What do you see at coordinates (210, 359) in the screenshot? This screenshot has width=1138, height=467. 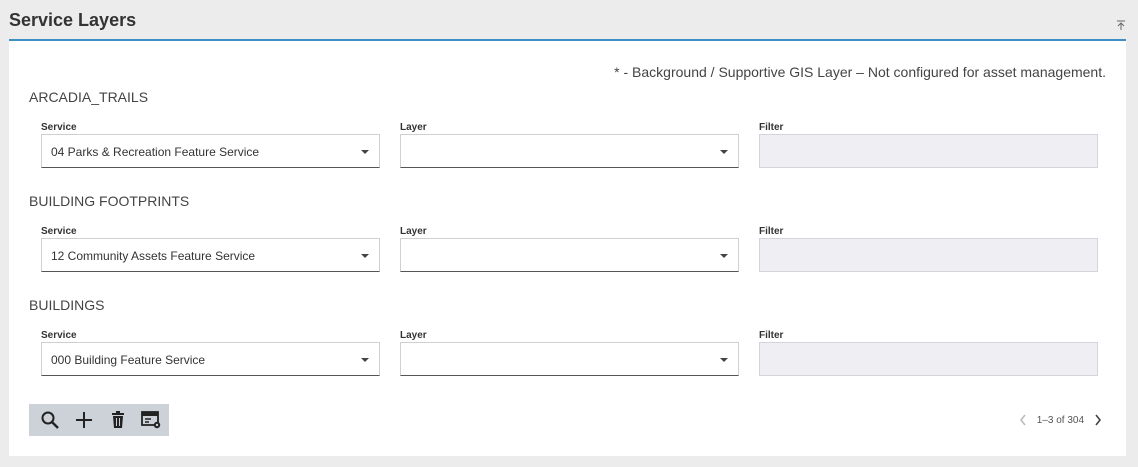 I see `service-select: 000 Building Feature Service` at bounding box center [210, 359].